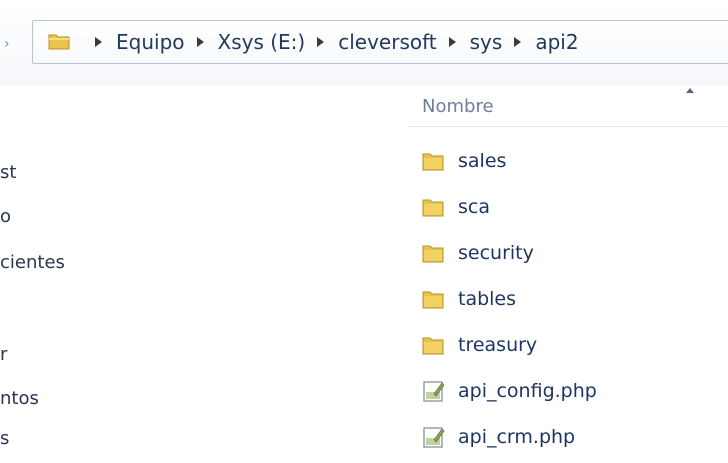 The image size is (728, 463). I want to click on list-item: sales, so click(574, 161).